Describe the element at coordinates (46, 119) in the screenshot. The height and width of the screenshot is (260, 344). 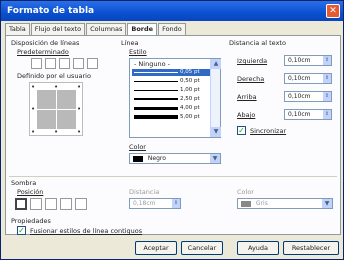
I see `cell-bottom-left` at that location.